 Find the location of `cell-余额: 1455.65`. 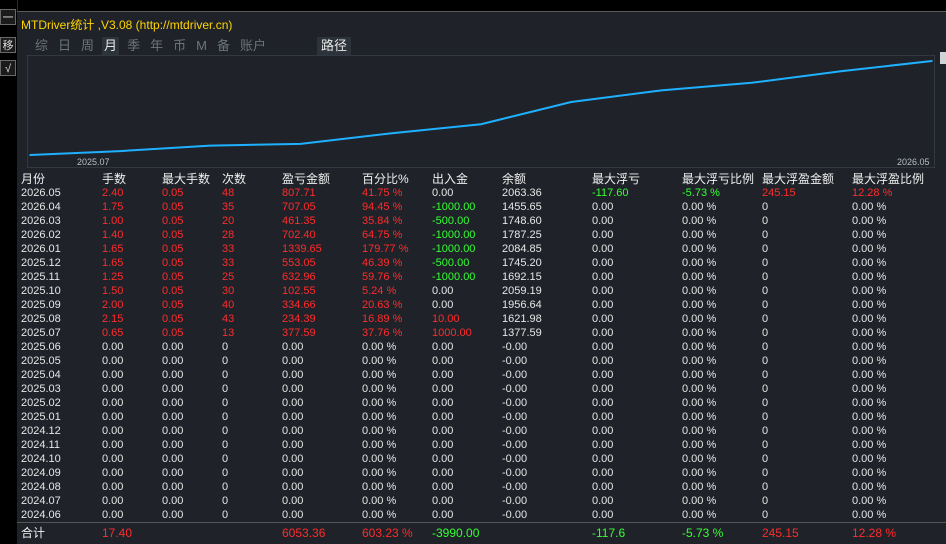

cell-余额: 1455.65 is located at coordinates (522, 207).